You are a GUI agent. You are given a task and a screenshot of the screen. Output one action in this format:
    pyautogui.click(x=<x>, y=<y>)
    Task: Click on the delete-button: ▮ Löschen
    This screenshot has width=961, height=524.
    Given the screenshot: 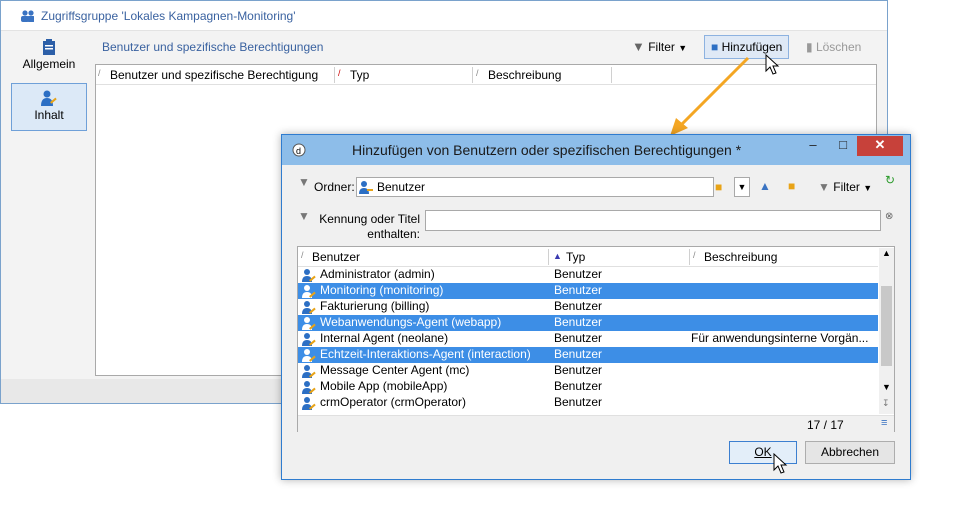 What is the action you would take?
    pyautogui.click(x=833, y=47)
    